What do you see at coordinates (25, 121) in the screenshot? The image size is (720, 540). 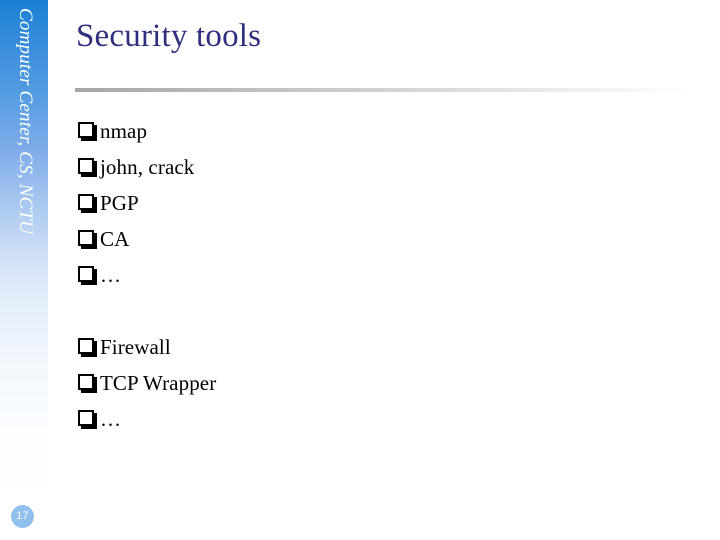 I see `sidebar-label-text: Computer Center, CS, NCTU` at bounding box center [25, 121].